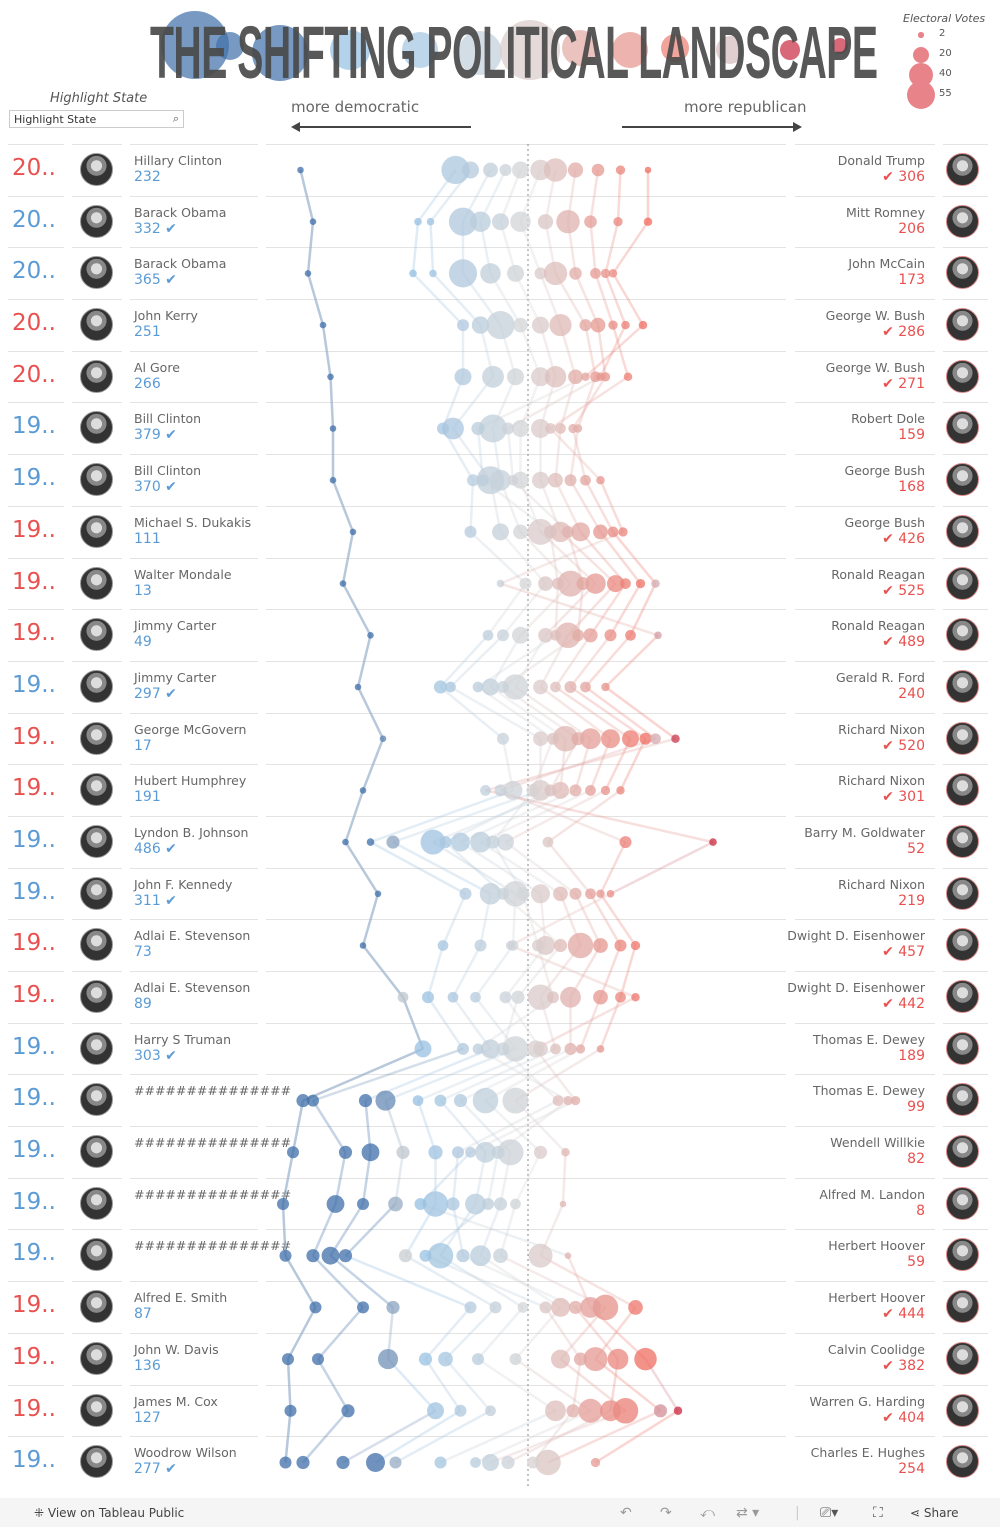  I want to click on election-year: 20.., so click(34, 323).